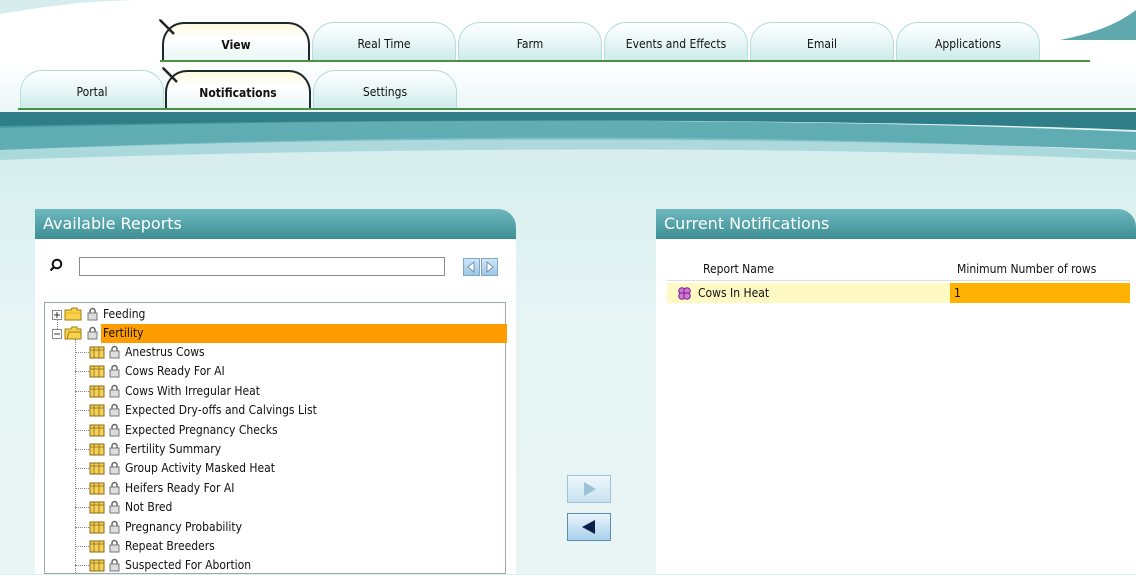  I want to click on tree-report-item: Anestrus Cows, so click(275, 352).